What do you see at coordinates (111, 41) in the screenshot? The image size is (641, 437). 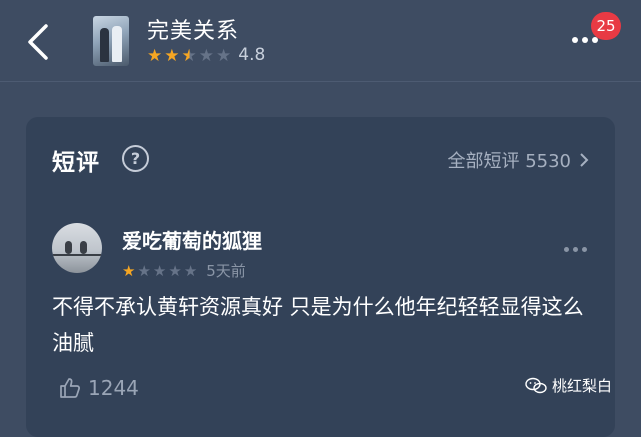 I see `show-poster` at bounding box center [111, 41].